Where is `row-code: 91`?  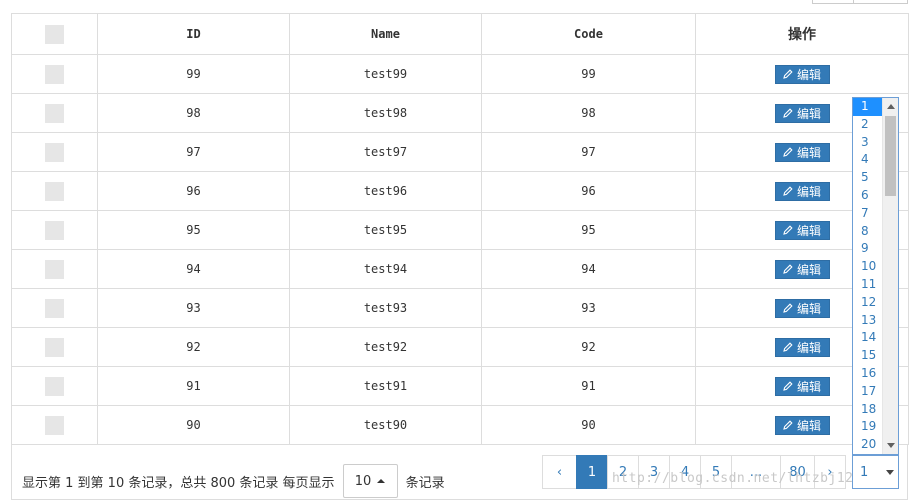
row-code: 91 is located at coordinates (588, 386).